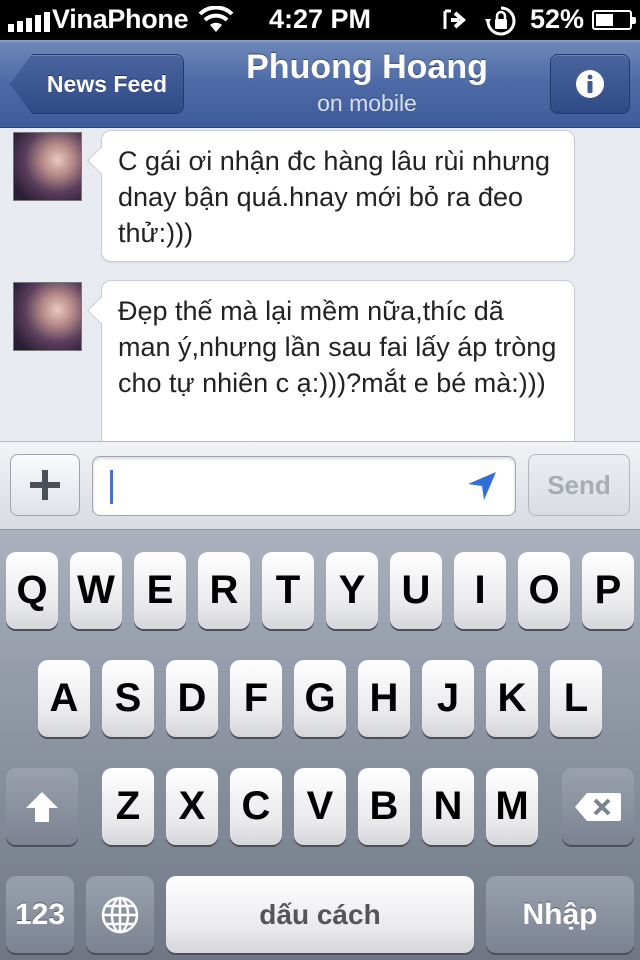 This screenshot has height=960, width=640. I want to click on shift-key, so click(42, 806).